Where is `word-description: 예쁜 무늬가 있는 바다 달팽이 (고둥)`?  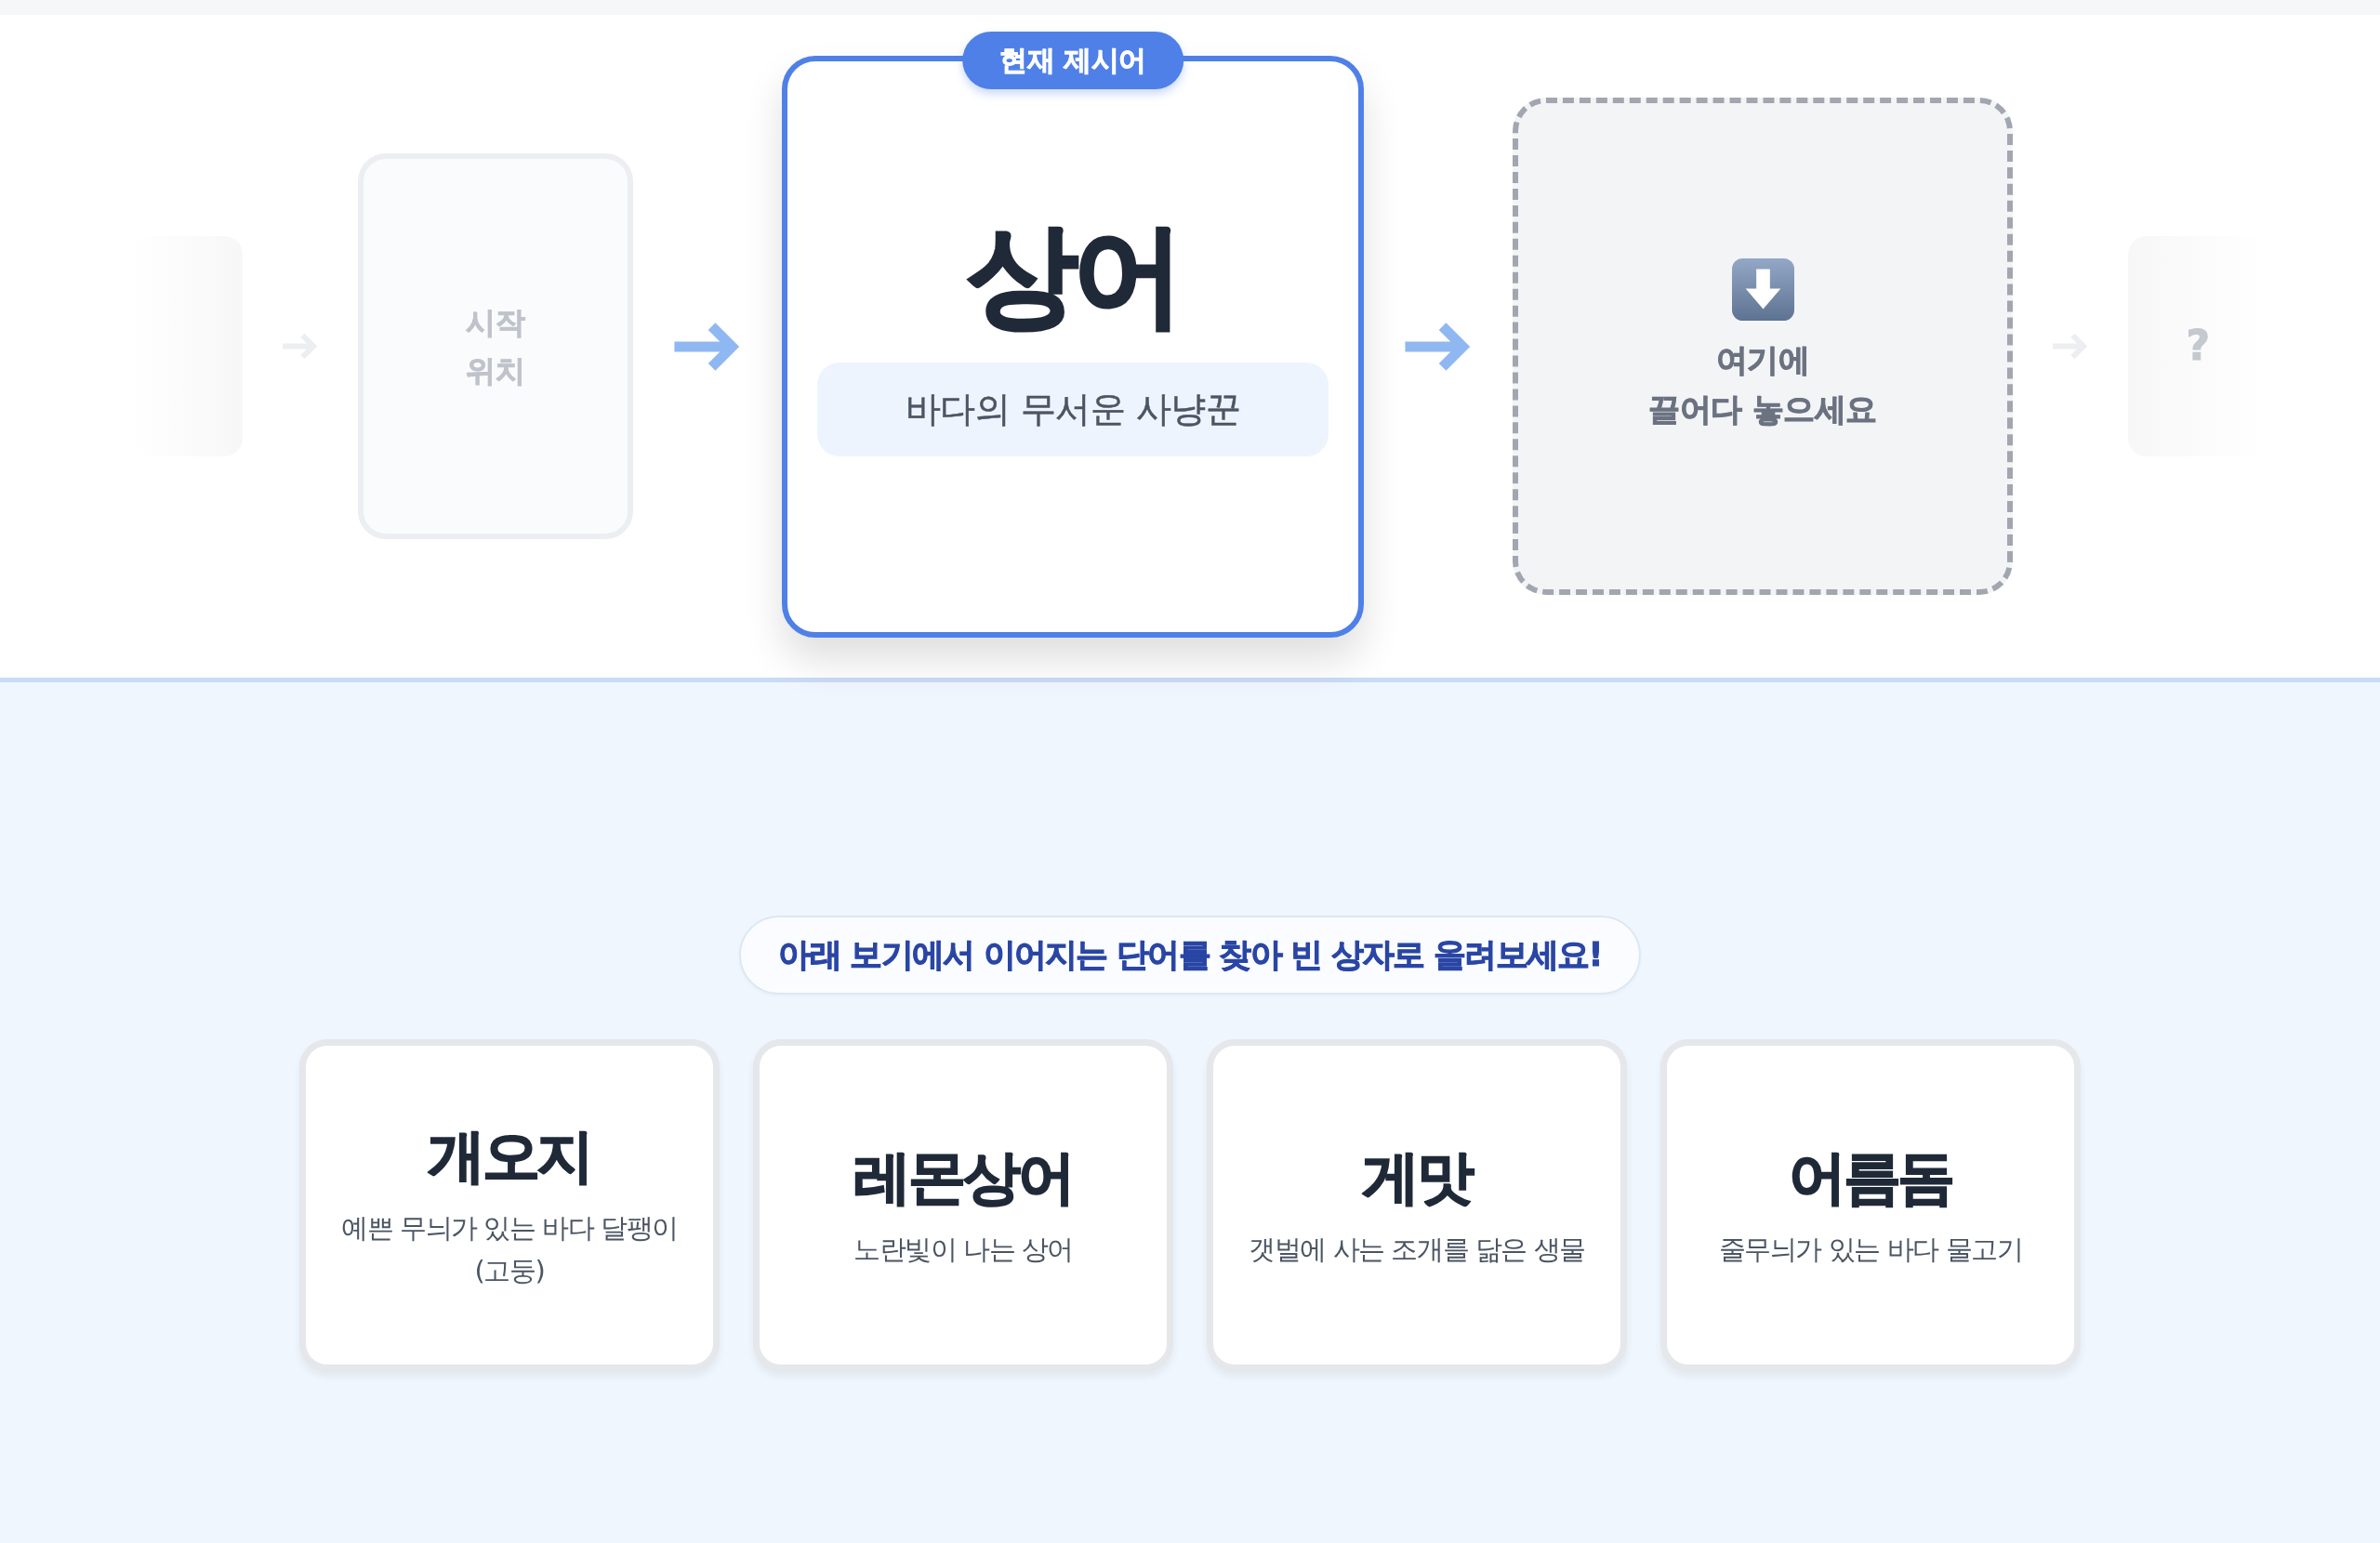
word-description: 예쁜 무늬가 있는 바다 달팽이 (고둥) is located at coordinates (509, 1249).